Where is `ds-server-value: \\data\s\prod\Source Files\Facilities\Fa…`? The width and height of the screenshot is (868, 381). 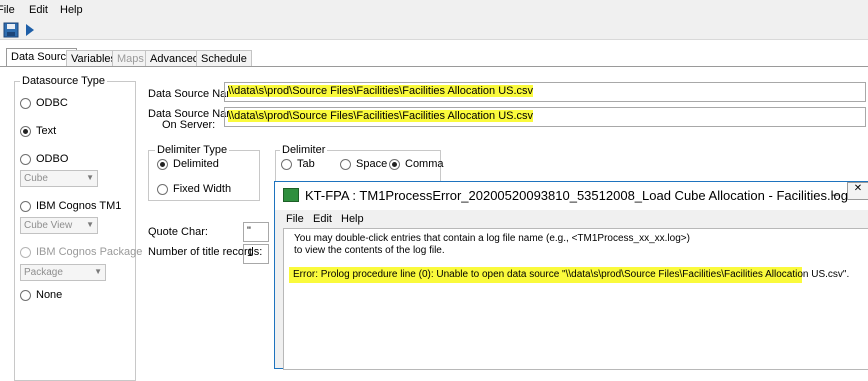
ds-server-value: \\data\s\prod\Source Files\Facilities\Fa… is located at coordinates (381, 116).